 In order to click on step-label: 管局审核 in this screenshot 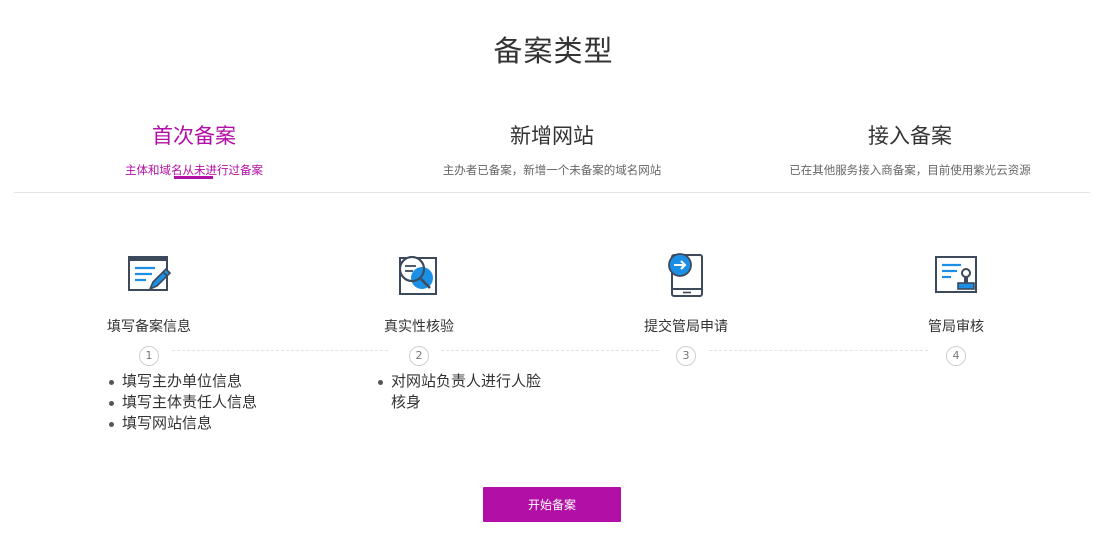, I will do `click(956, 327)`.